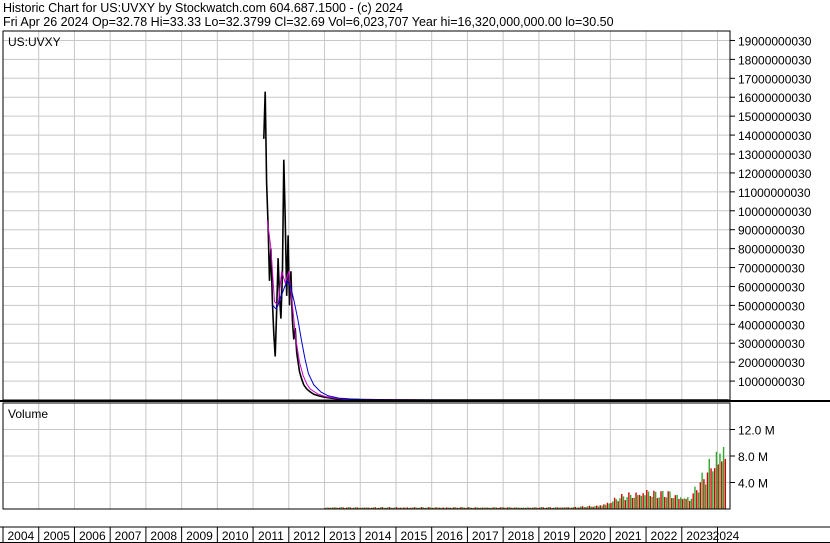 The image size is (830, 543). What do you see at coordinates (771, 344) in the screenshot?
I see `price-y-tick-label: 3000000030` at bounding box center [771, 344].